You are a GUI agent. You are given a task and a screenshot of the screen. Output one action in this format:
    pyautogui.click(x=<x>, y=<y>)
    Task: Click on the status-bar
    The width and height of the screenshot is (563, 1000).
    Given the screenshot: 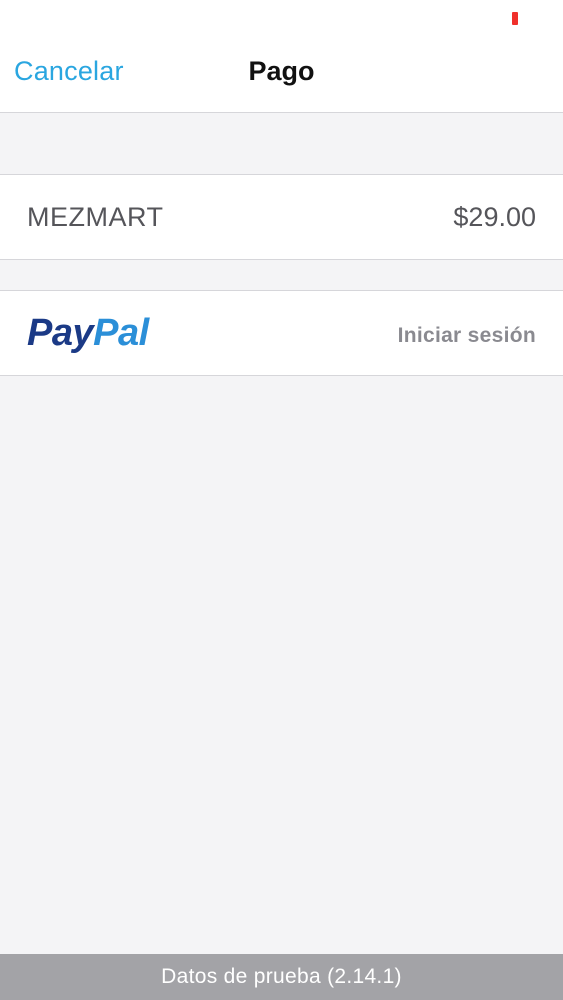 What is the action you would take?
    pyautogui.click(x=281, y=18)
    